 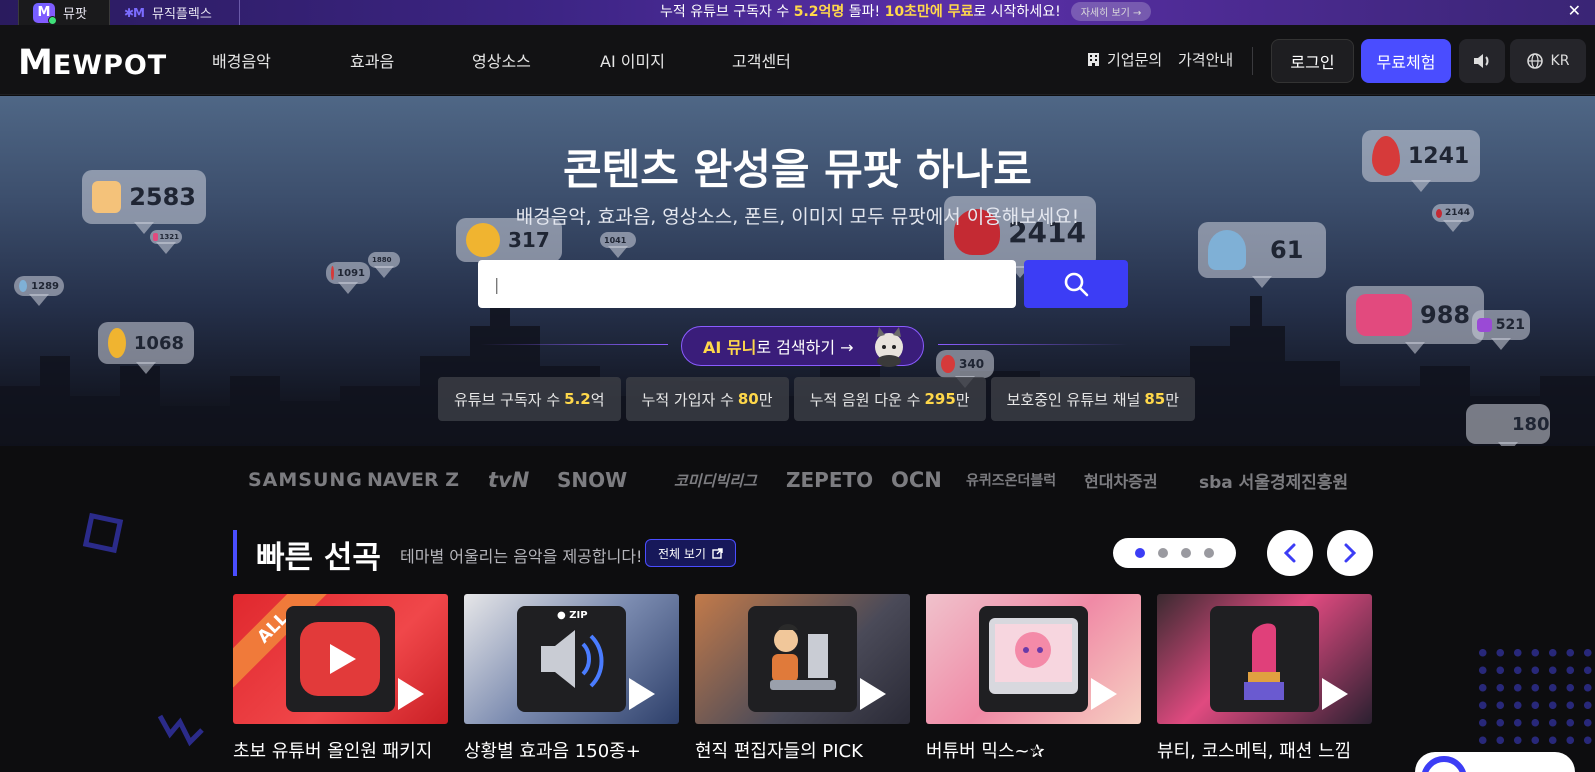 What do you see at coordinates (730, 347) in the screenshot?
I see `ai-highlight: AI 뮤니` at bounding box center [730, 347].